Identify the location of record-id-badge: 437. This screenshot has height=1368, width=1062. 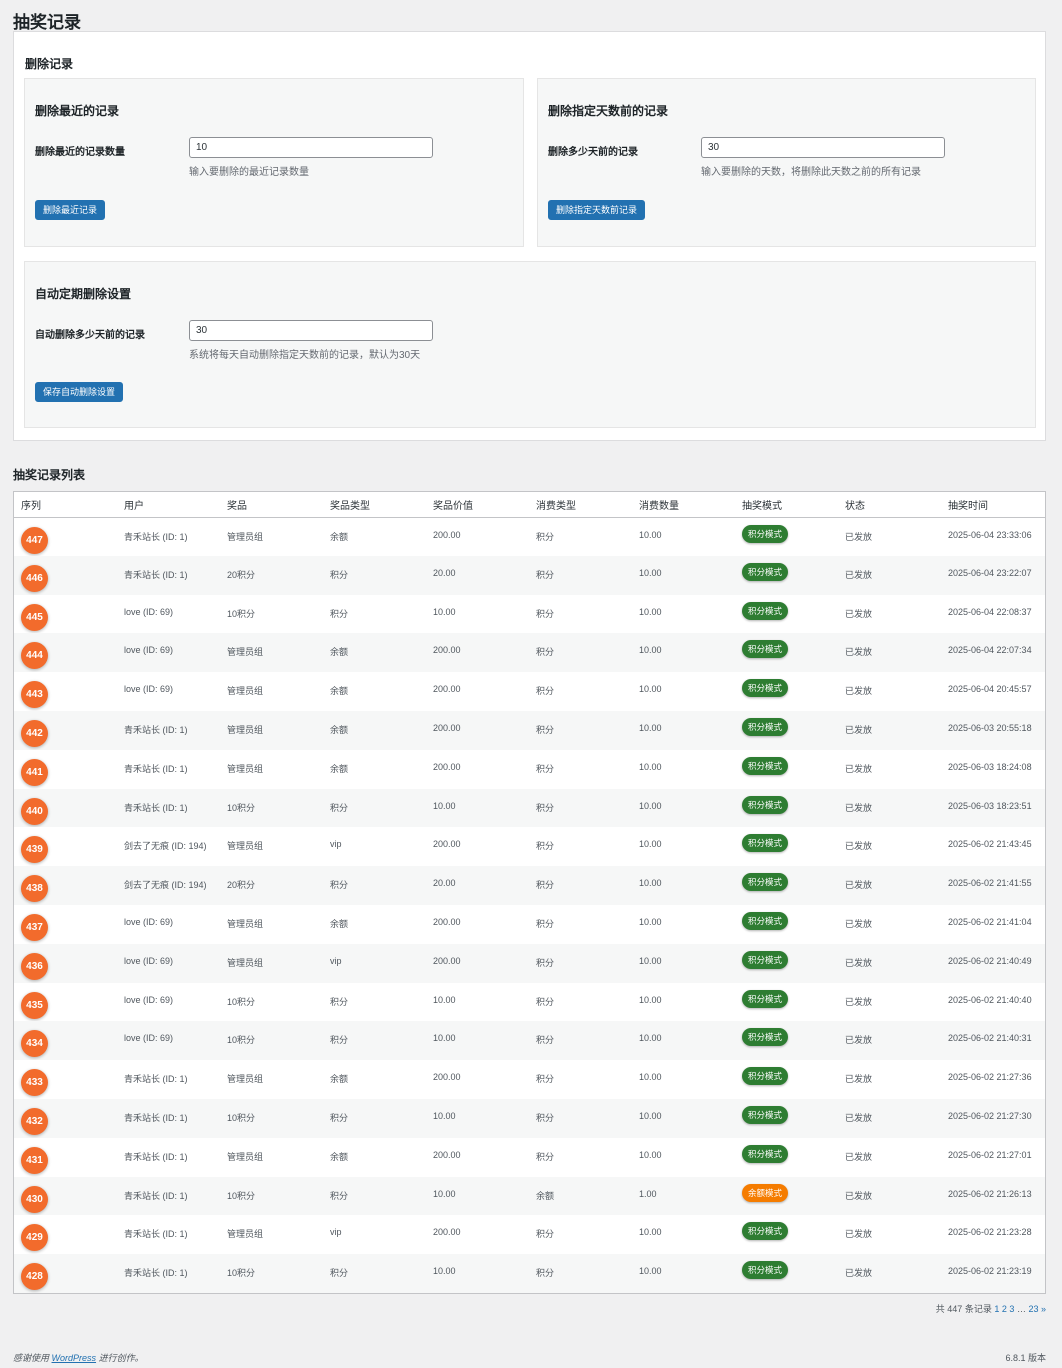
(34, 927).